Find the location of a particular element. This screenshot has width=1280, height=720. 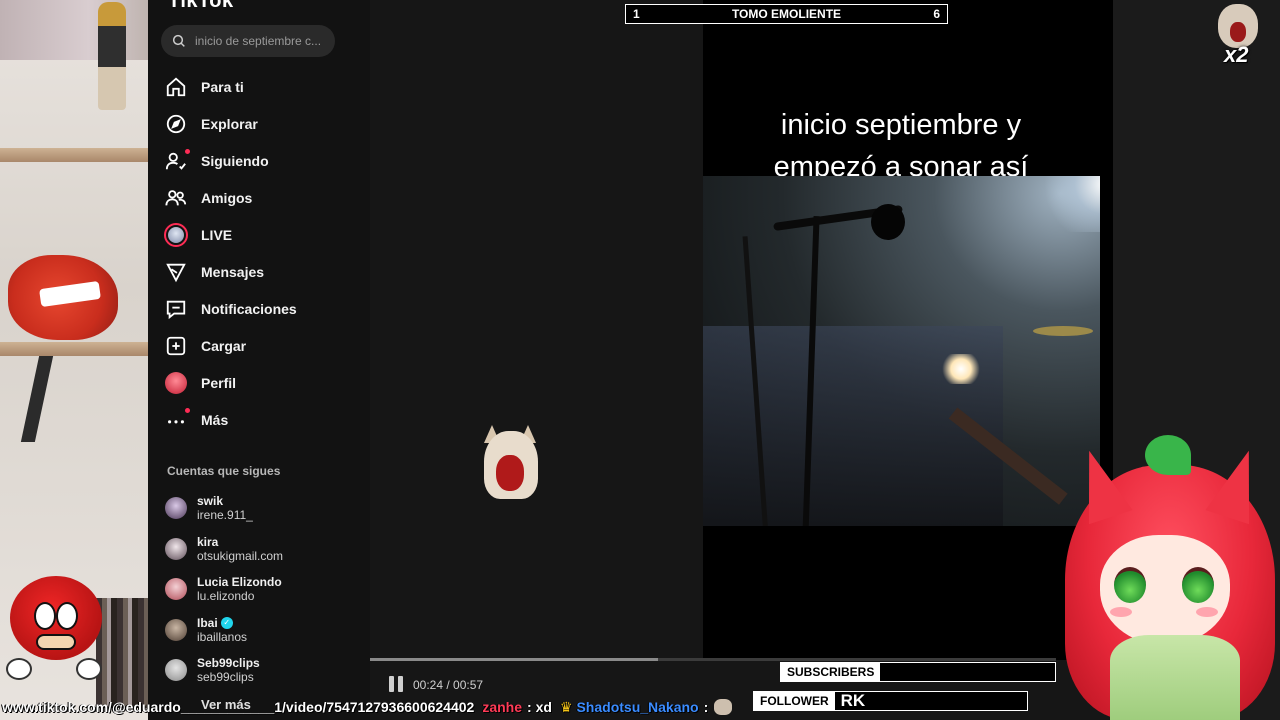

sidebar-item-perfil: Perfil is located at coordinates (264, 382).